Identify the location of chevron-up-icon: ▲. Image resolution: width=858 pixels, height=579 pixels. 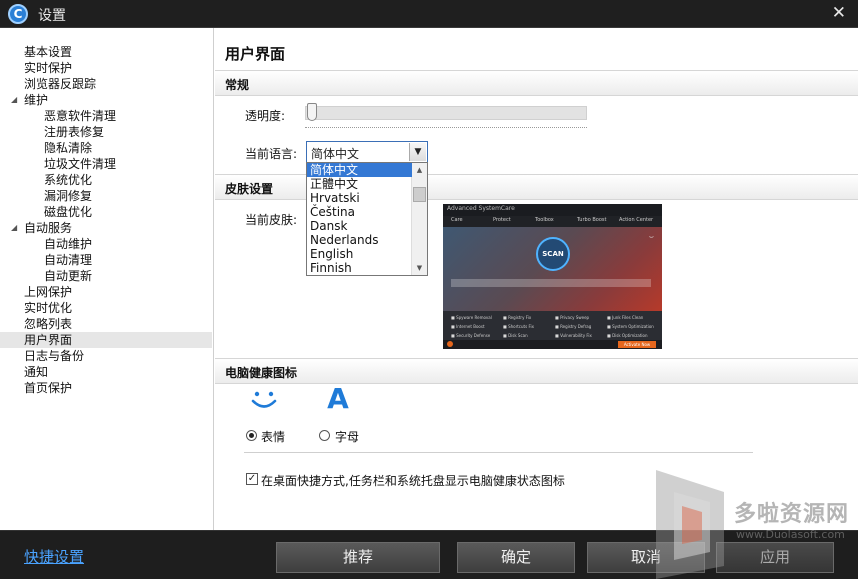
(419, 170).